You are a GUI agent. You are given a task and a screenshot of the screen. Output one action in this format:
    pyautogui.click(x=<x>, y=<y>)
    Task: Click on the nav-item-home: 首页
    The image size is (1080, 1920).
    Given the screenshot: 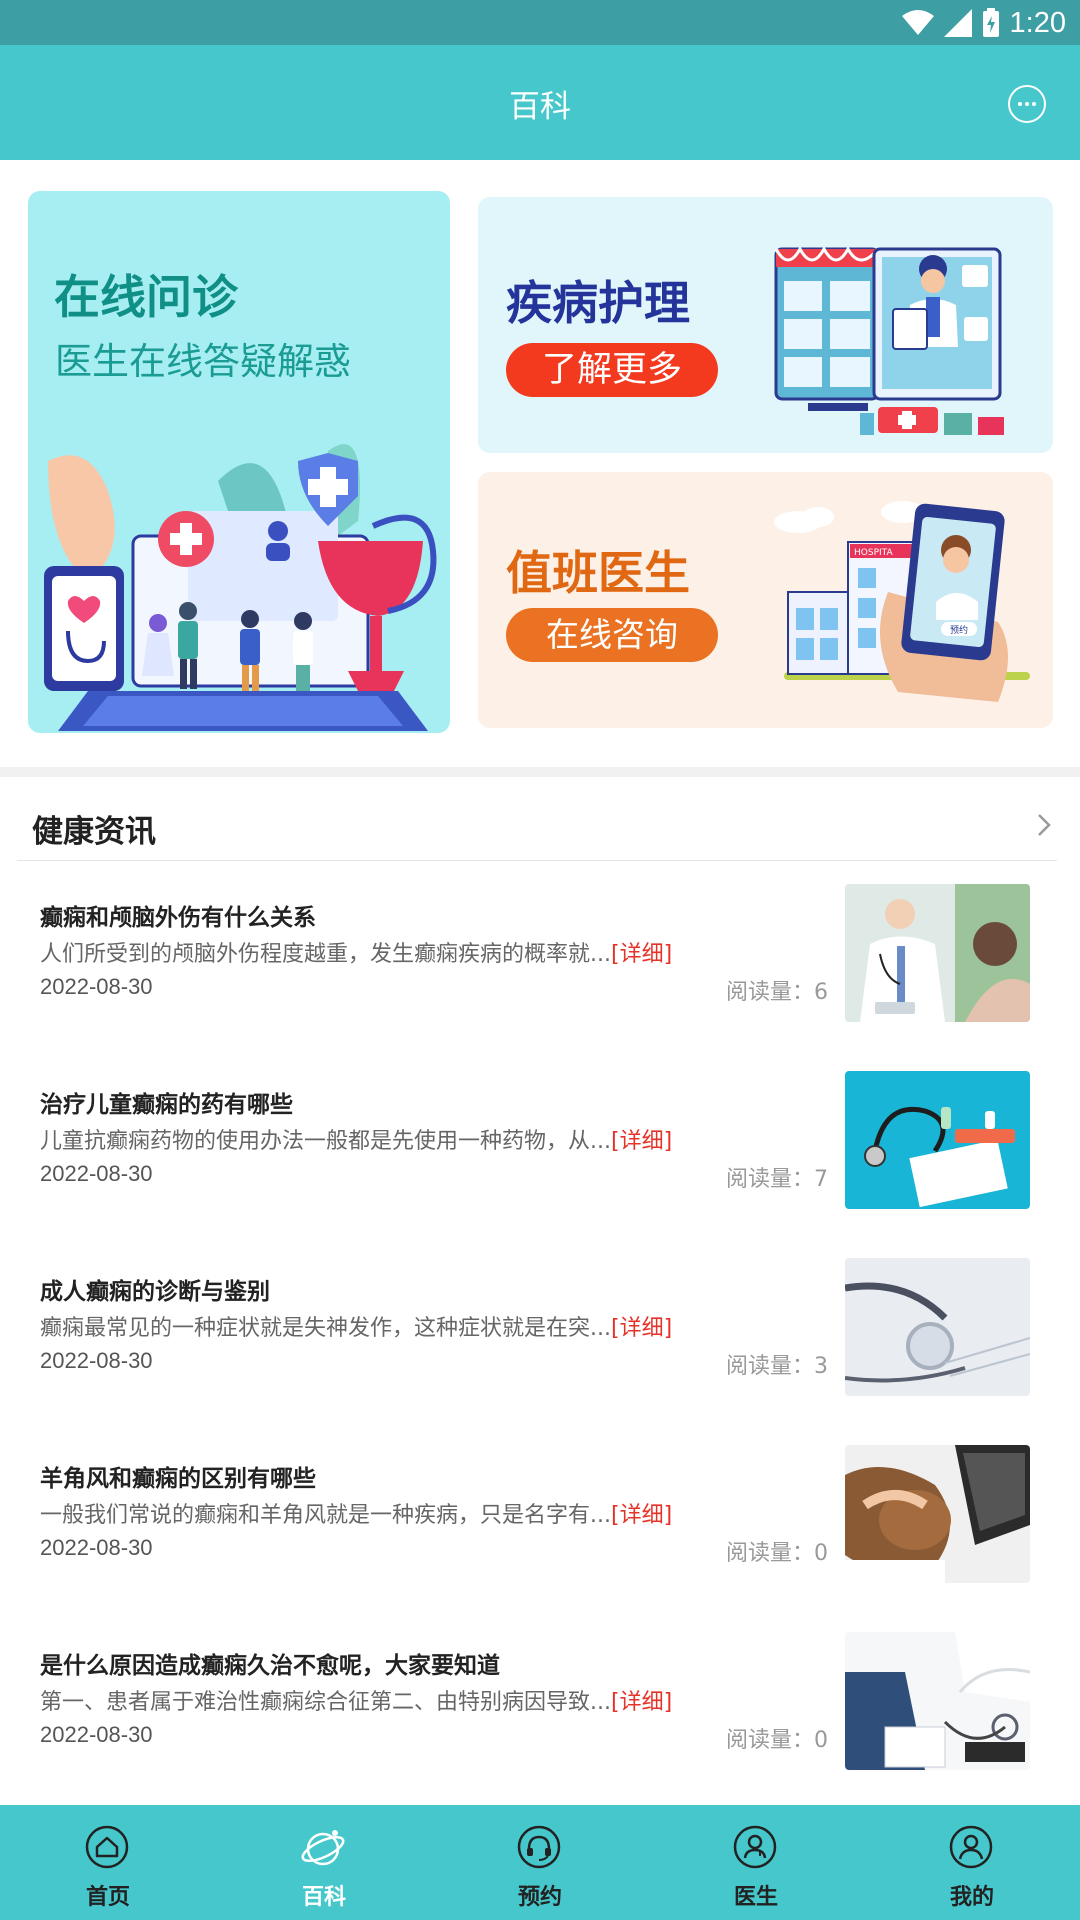 What is the action you would take?
    pyautogui.click(x=108, y=1862)
    